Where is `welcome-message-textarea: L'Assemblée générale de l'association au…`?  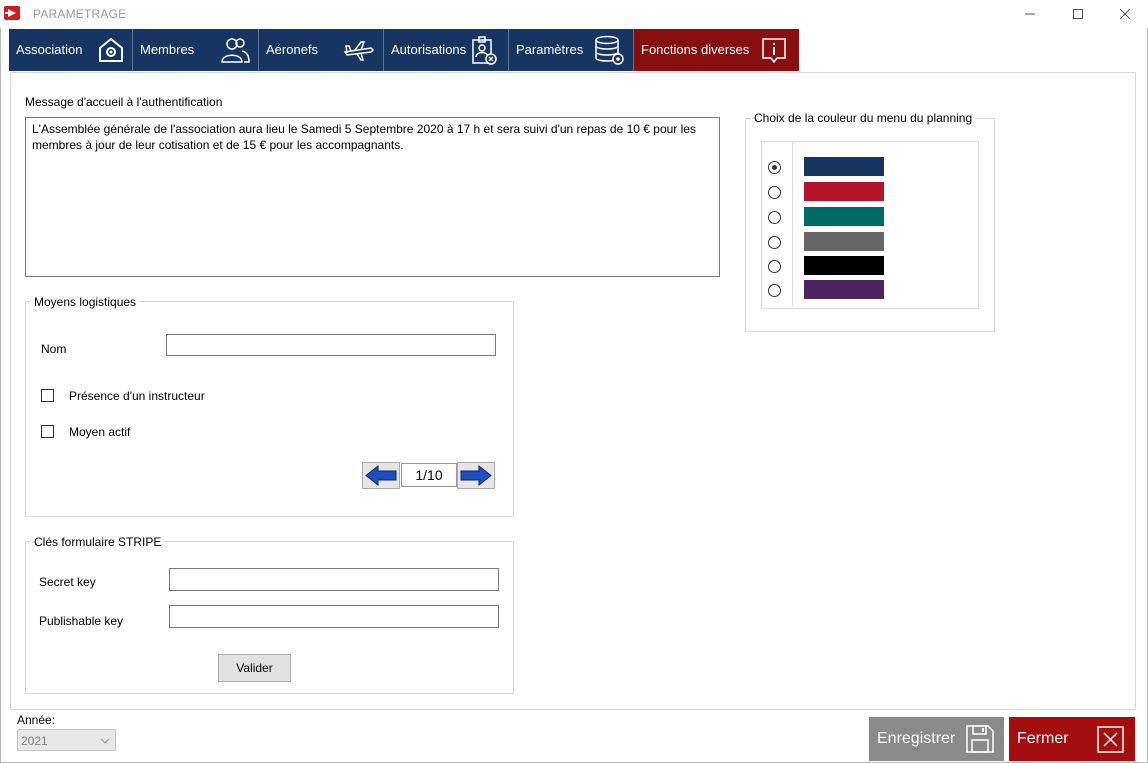
welcome-message-textarea: L'Assemblée générale de l'association au… is located at coordinates (372, 197).